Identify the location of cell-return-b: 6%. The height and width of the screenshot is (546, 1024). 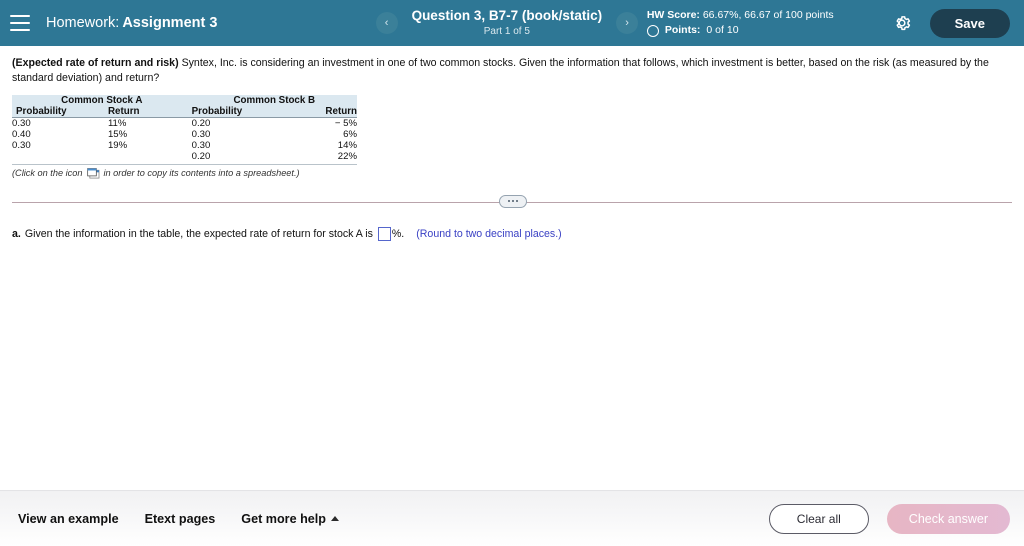
(350, 134).